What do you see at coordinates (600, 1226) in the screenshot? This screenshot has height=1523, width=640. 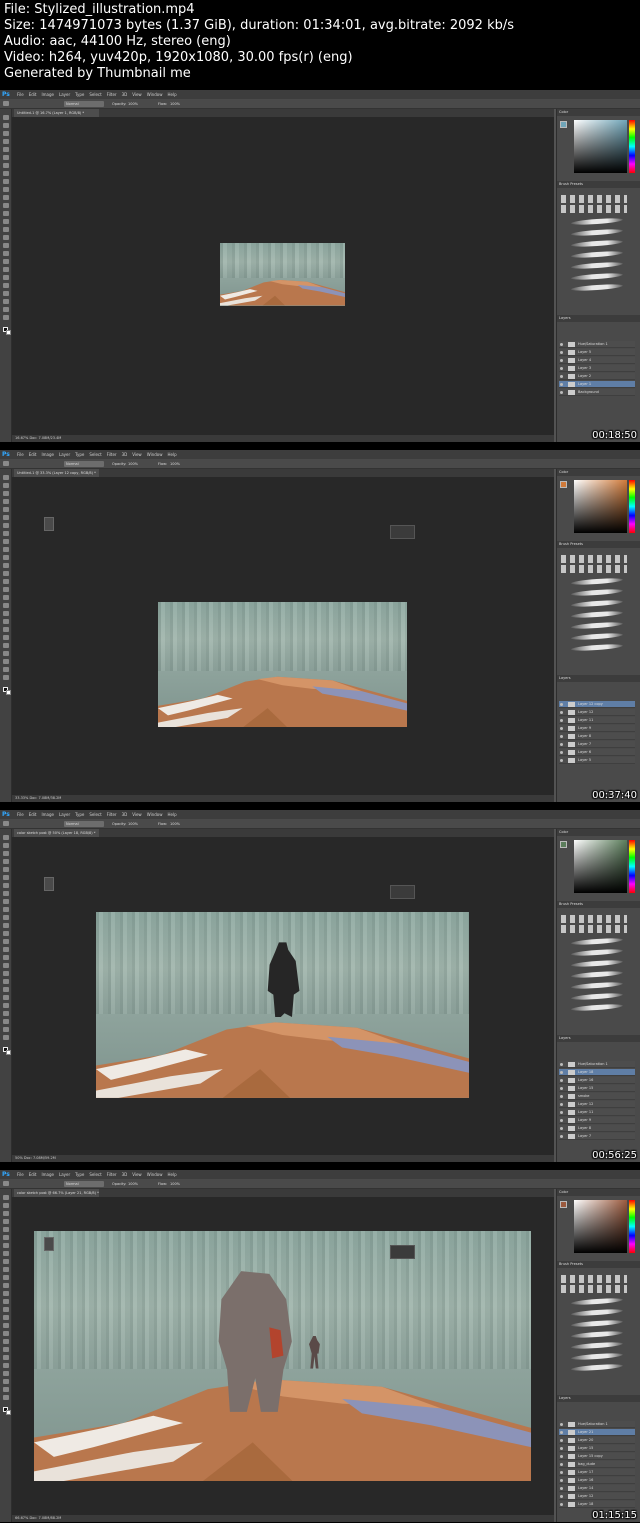 I see `color-picker-field` at bounding box center [600, 1226].